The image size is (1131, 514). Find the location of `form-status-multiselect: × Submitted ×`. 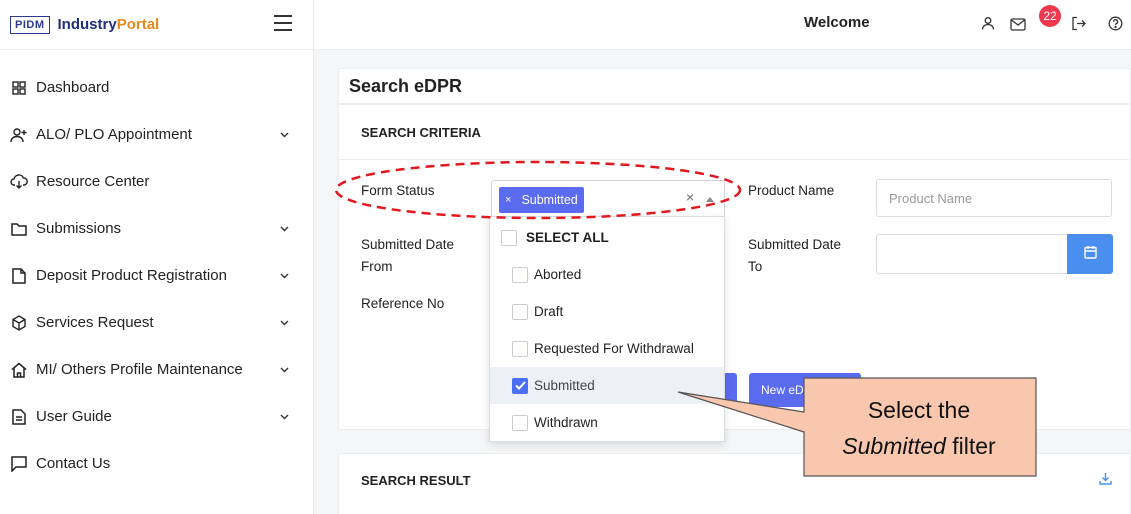

form-status-multiselect: × Submitted × is located at coordinates (608, 199).